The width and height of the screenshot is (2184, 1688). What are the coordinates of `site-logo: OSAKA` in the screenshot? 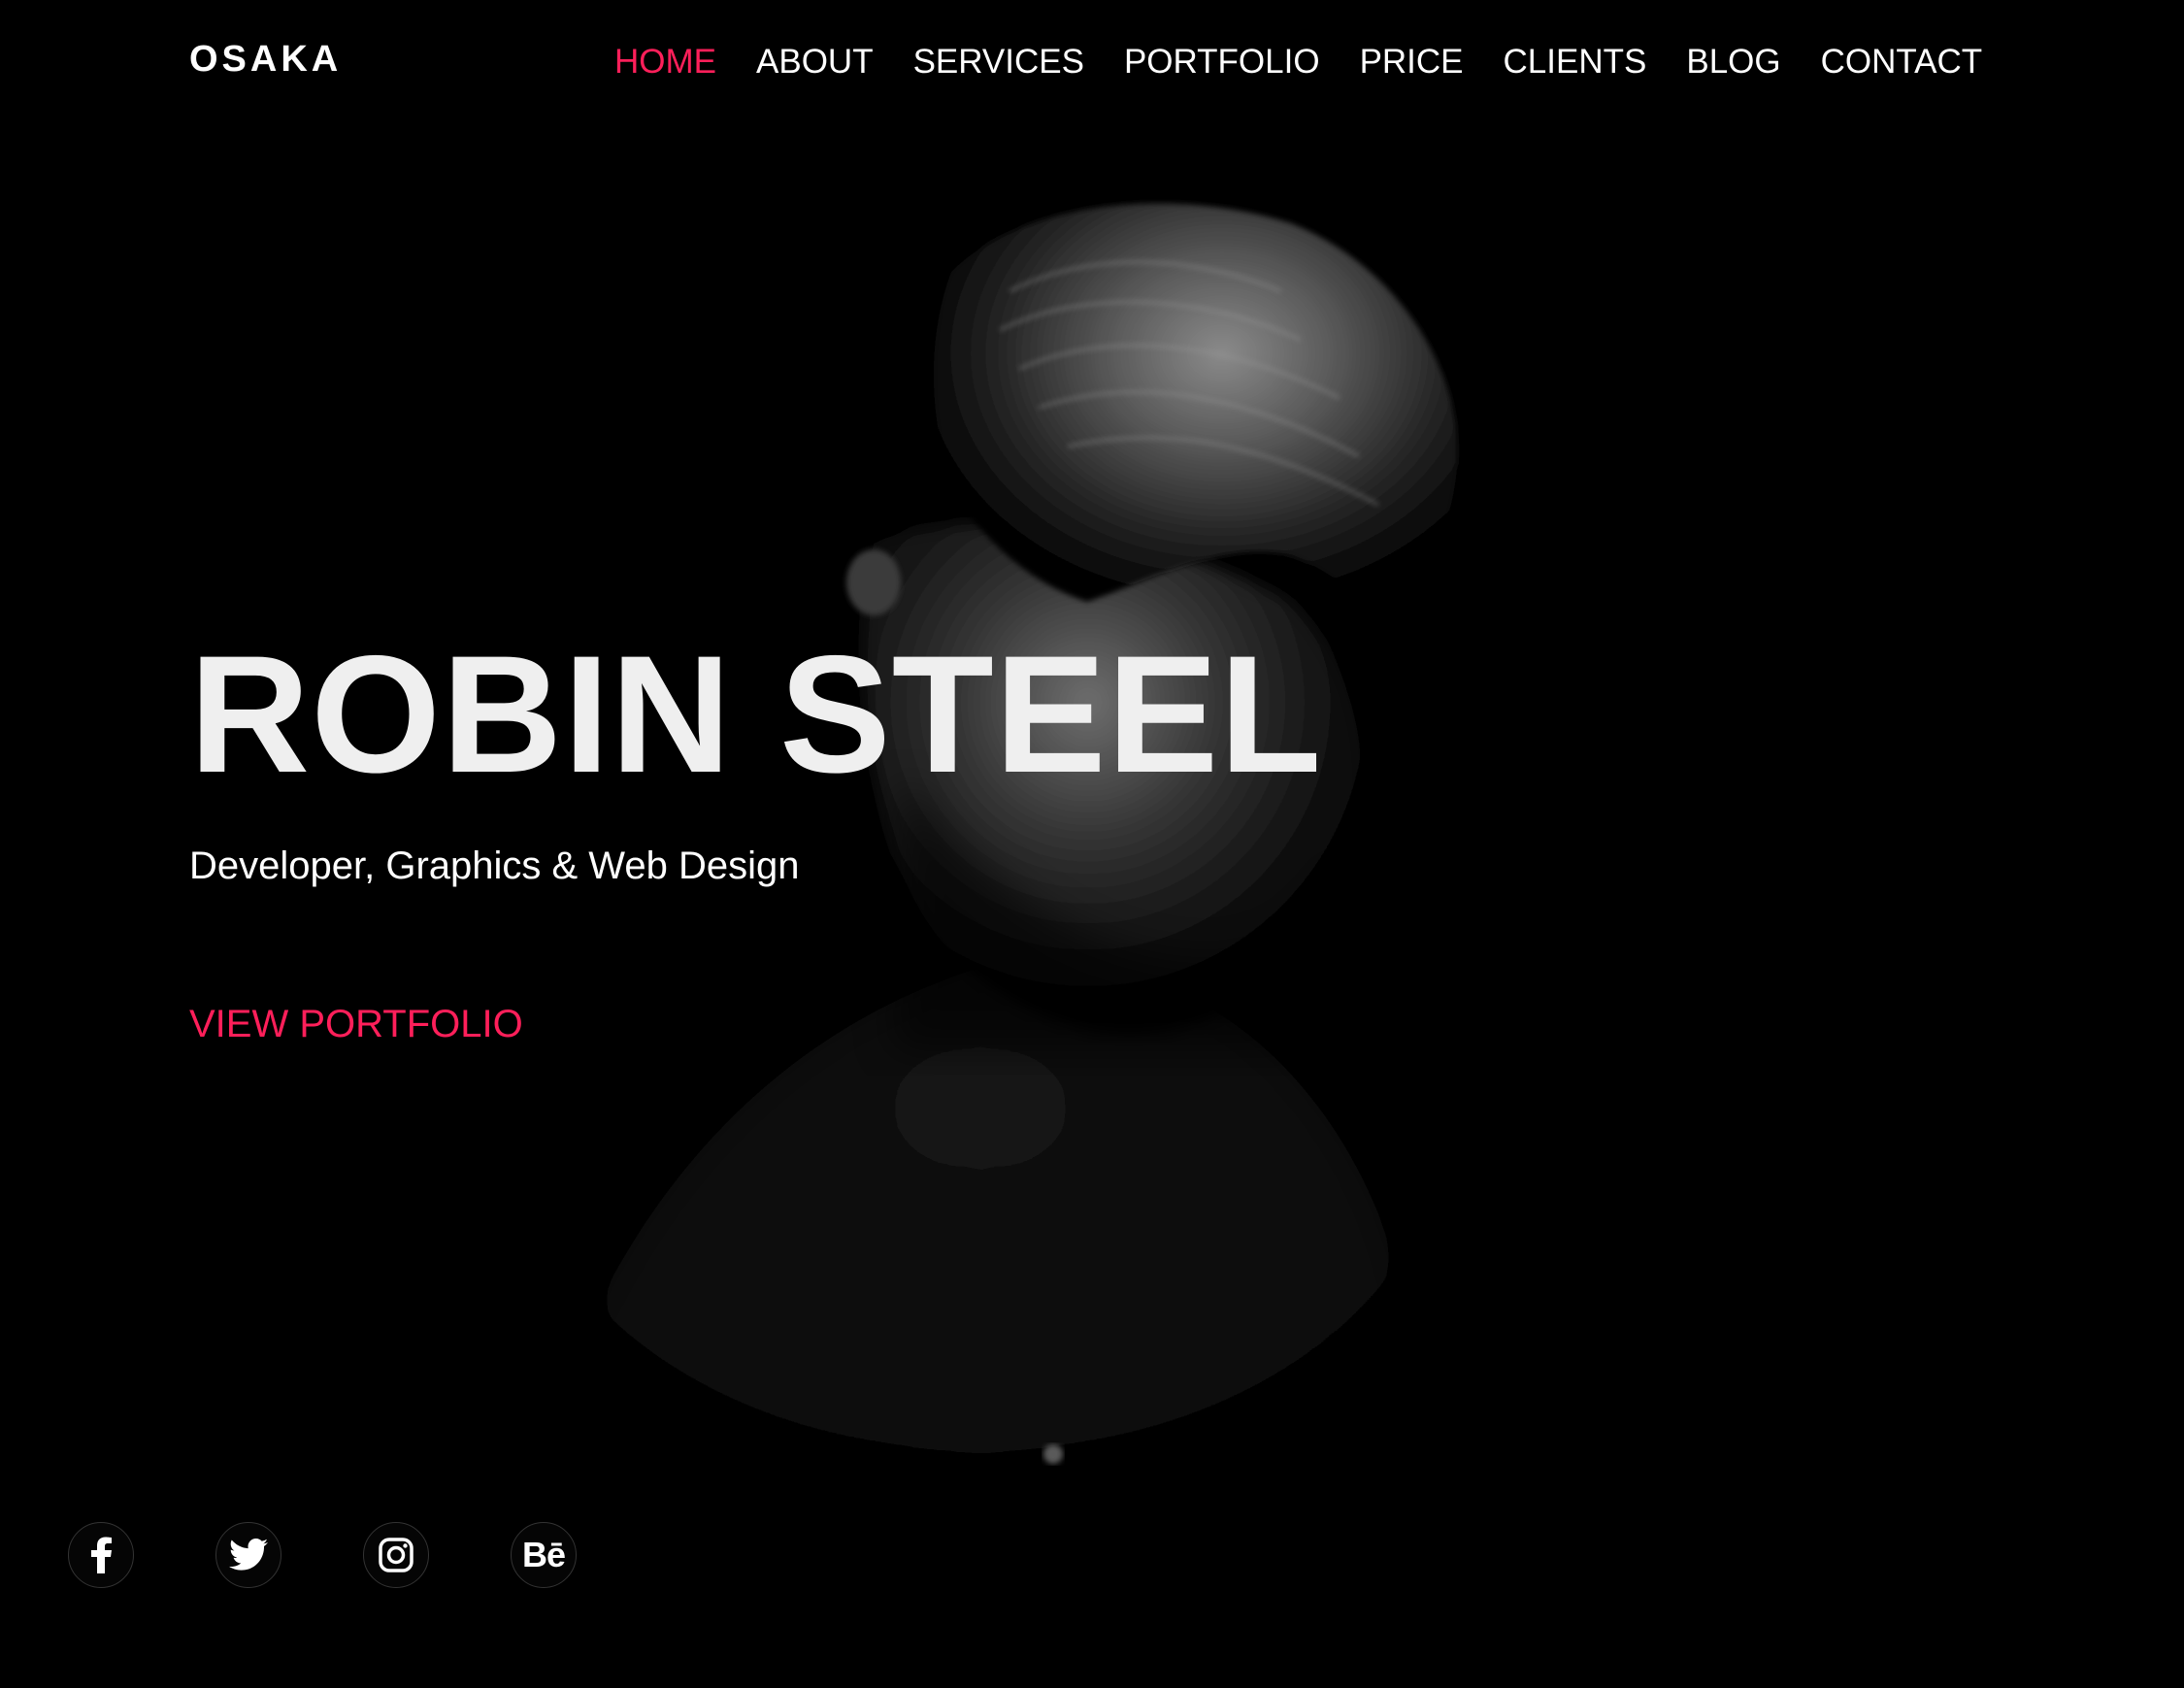 It's located at (265, 60).